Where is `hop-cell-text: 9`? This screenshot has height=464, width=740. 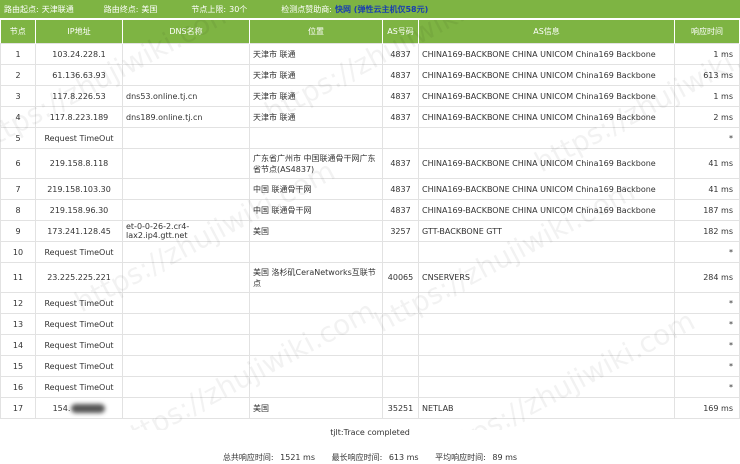
hop-cell-text: 9 is located at coordinates (18, 231).